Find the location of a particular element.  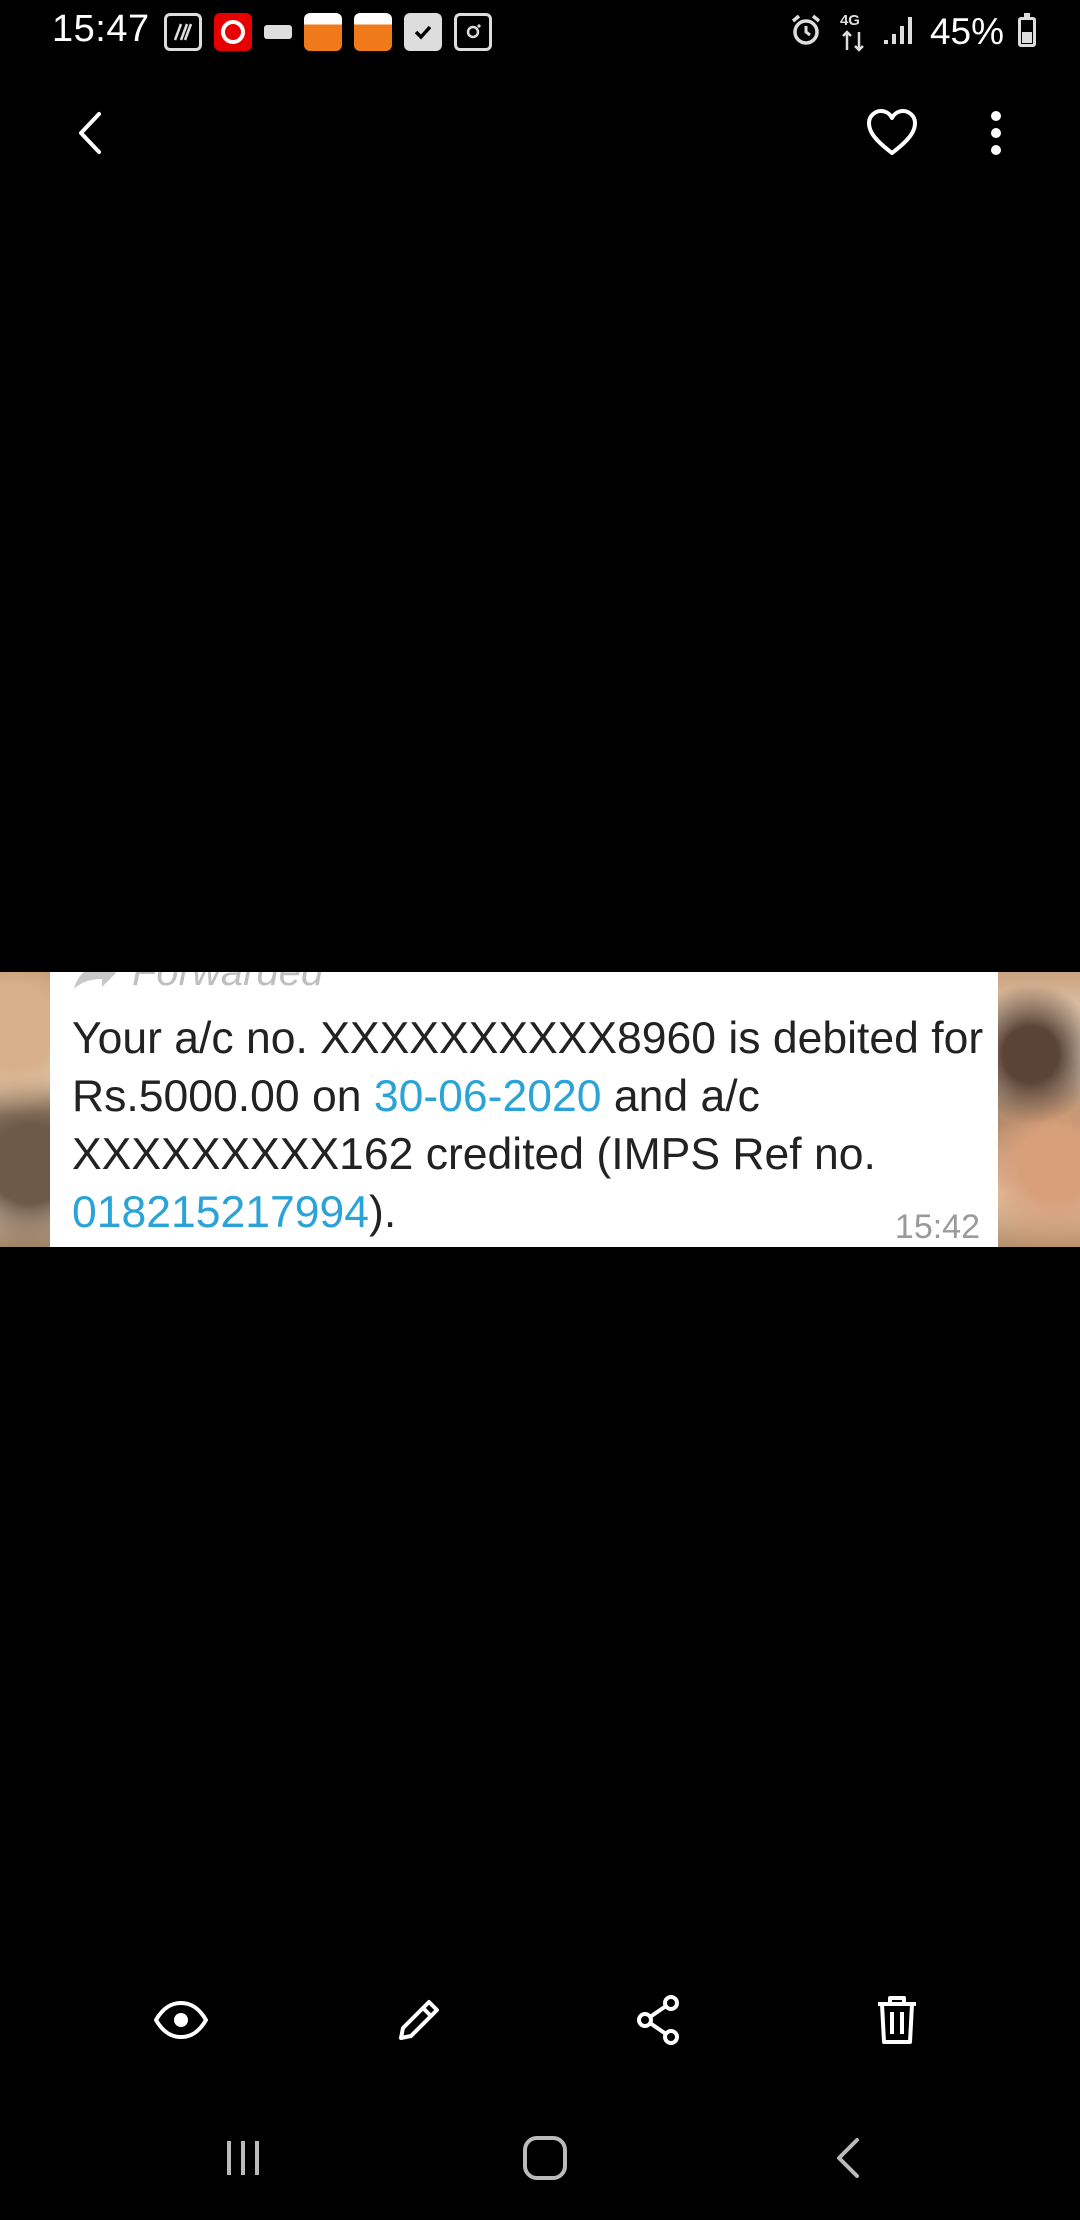

reference-number-link: 018215217994 is located at coordinates (220, 1212).